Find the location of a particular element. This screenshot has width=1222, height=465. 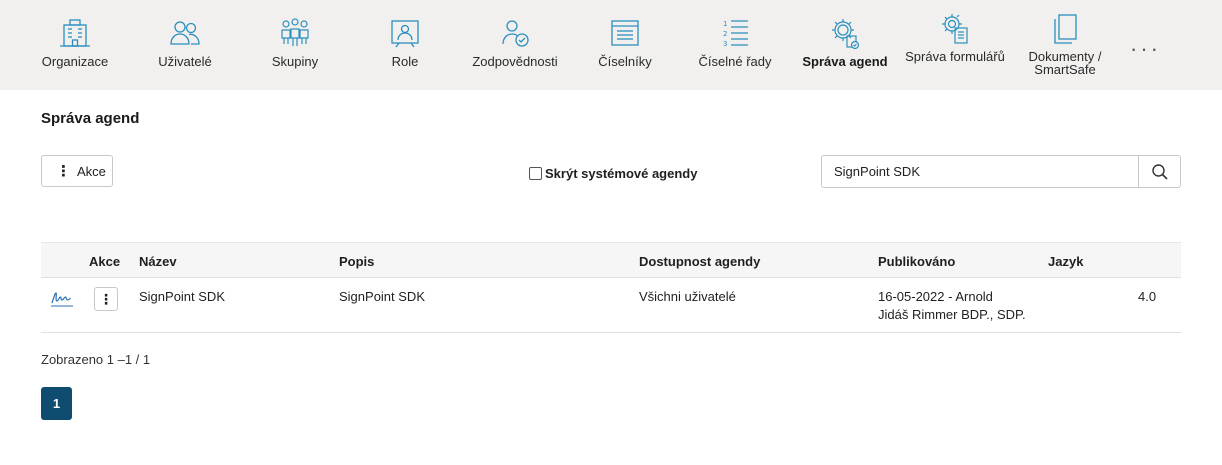

nav-label: Uživatelé is located at coordinates (185, 61).